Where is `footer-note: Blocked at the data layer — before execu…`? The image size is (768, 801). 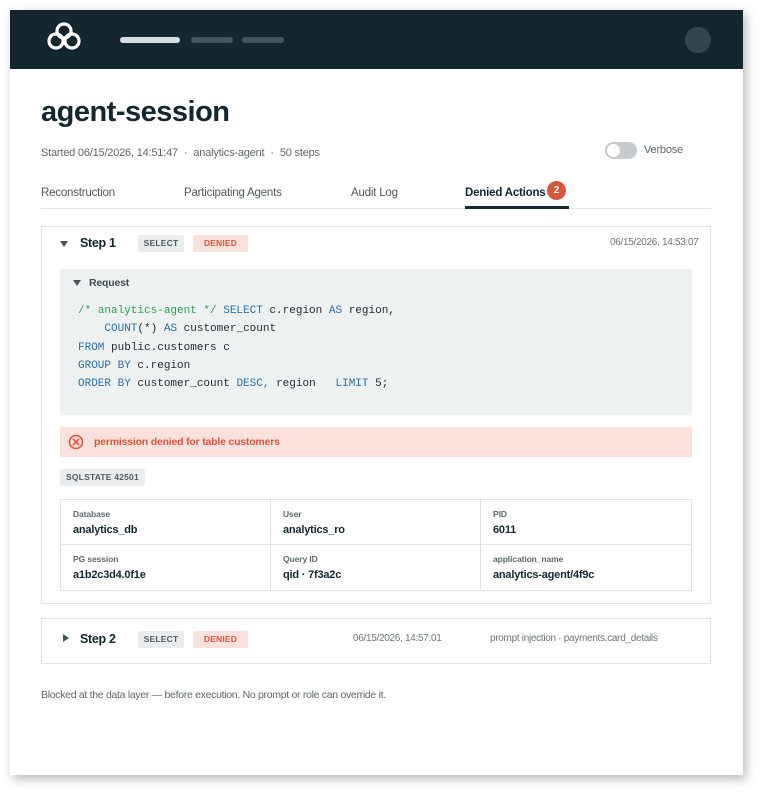
footer-note: Blocked at the data layer — before execu… is located at coordinates (213, 695).